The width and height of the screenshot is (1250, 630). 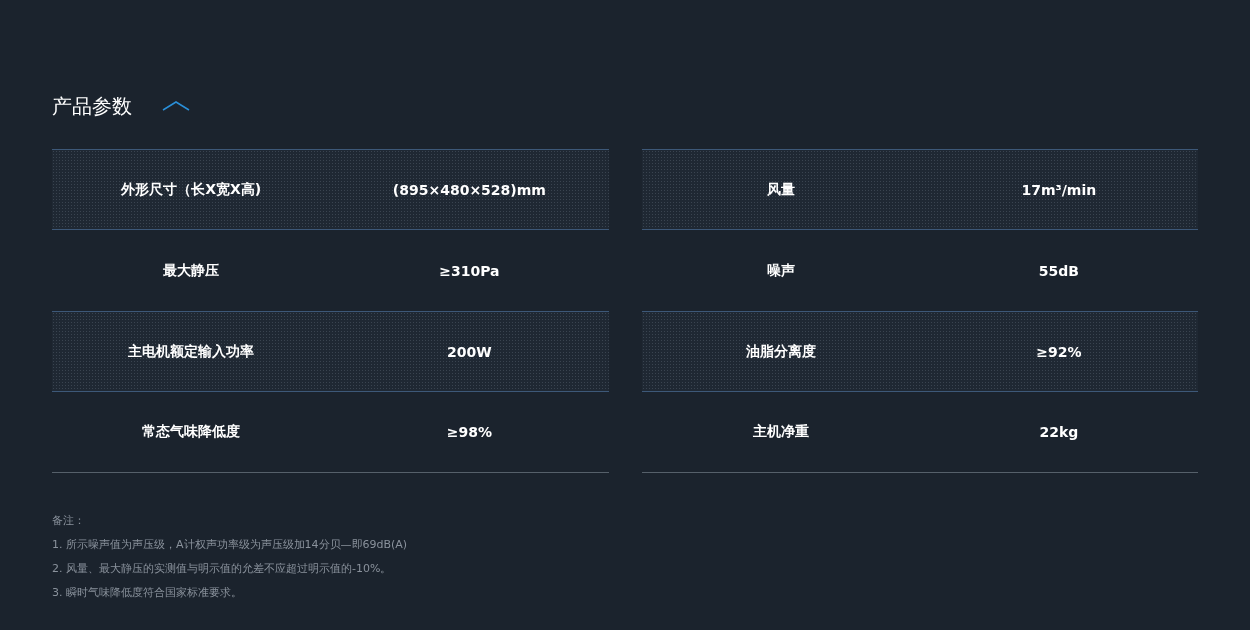 I want to click on chevron-icon, so click(x=176, y=106).